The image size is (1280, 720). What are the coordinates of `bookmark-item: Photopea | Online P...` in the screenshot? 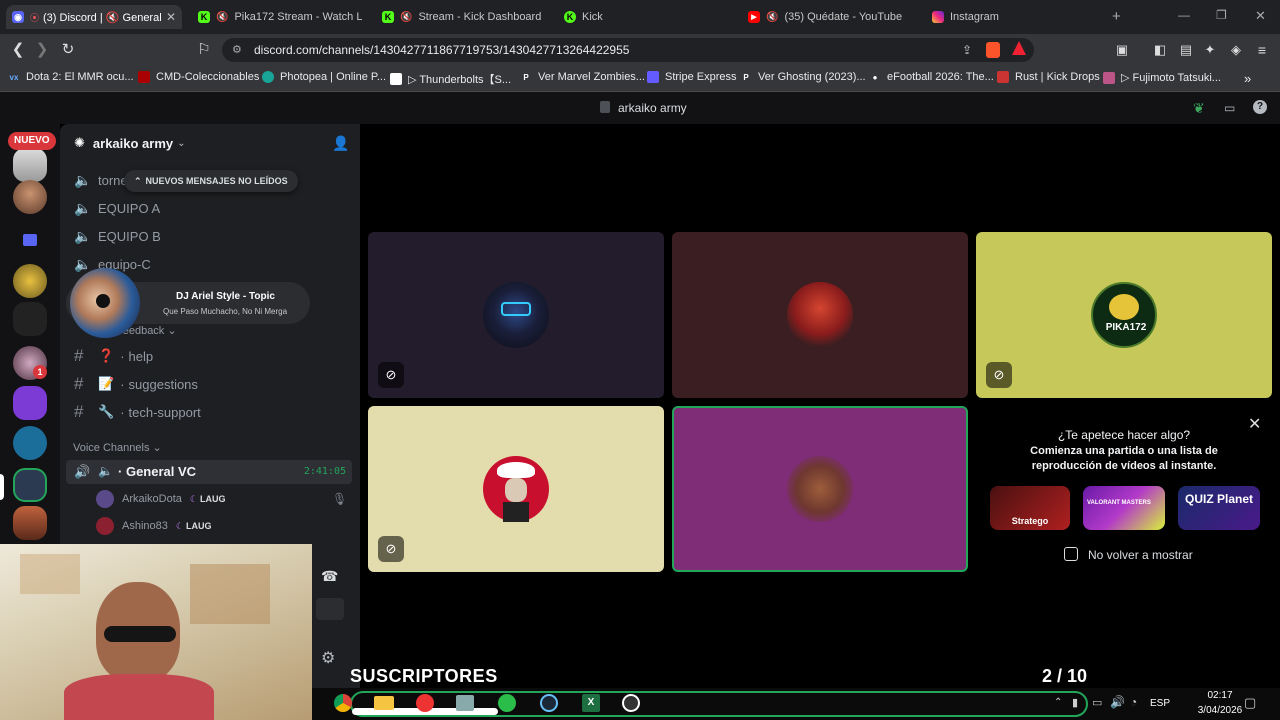 It's located at (324, 77).